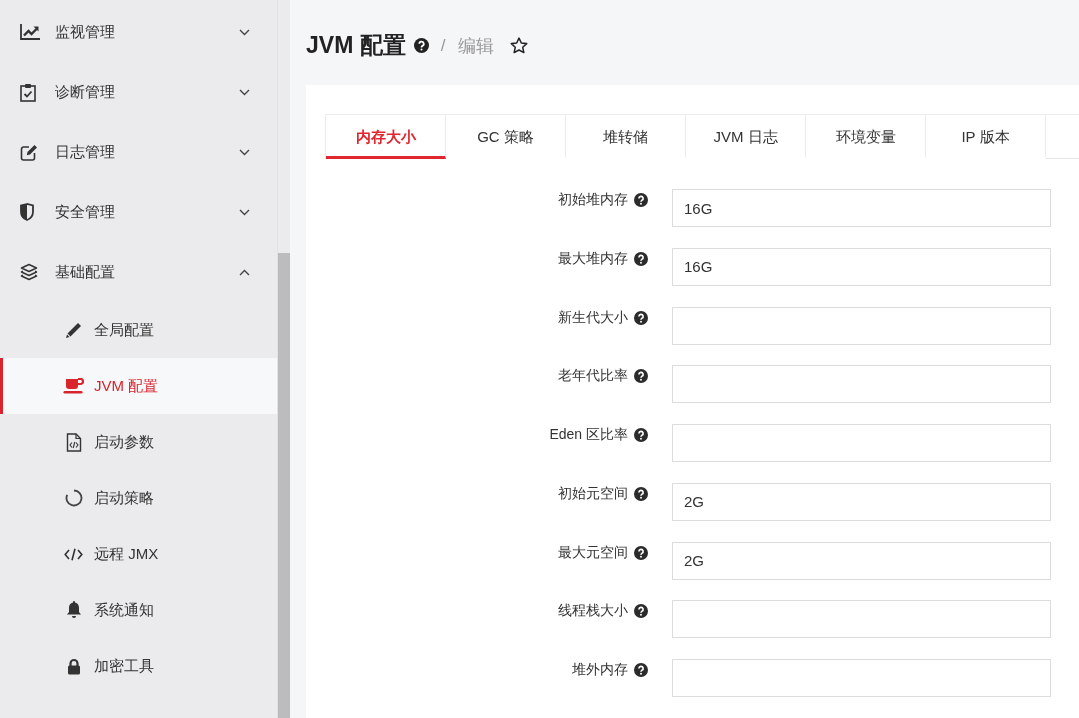 The width and height of the screenshot is (1079, 718). Describe the element at coordinates (506, 137) in the screenshot. I see `tab: GC 策略` at that location.